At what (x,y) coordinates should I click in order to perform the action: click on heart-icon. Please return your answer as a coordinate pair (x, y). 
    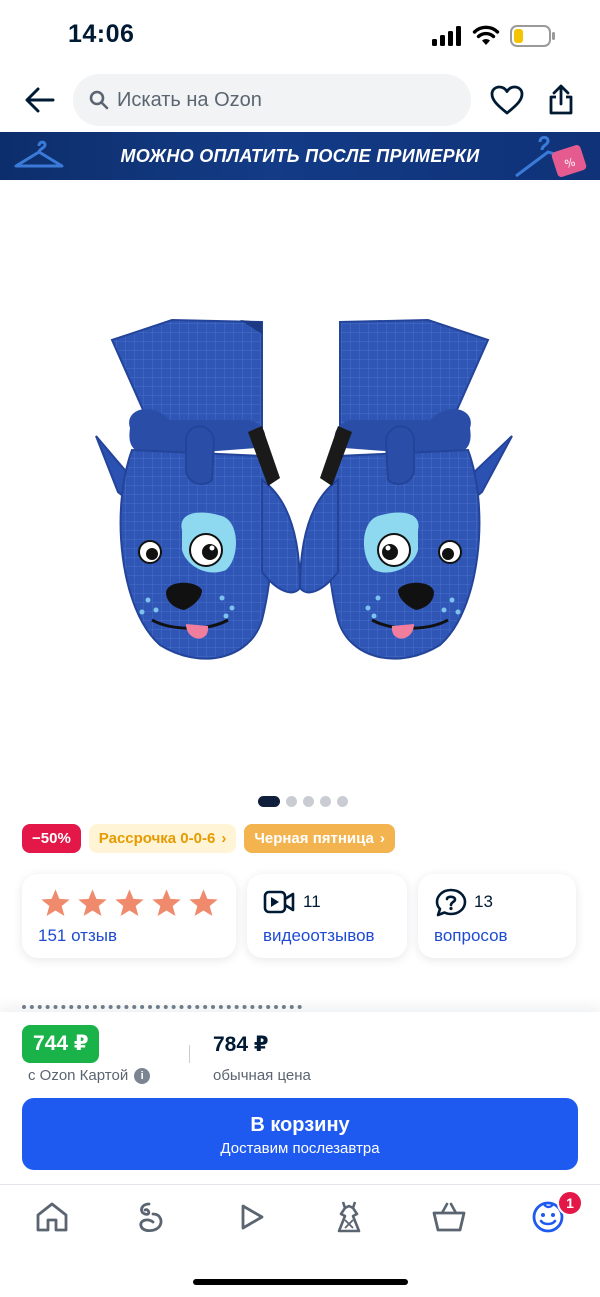
    Looking at the image, I should click on (507, 100).